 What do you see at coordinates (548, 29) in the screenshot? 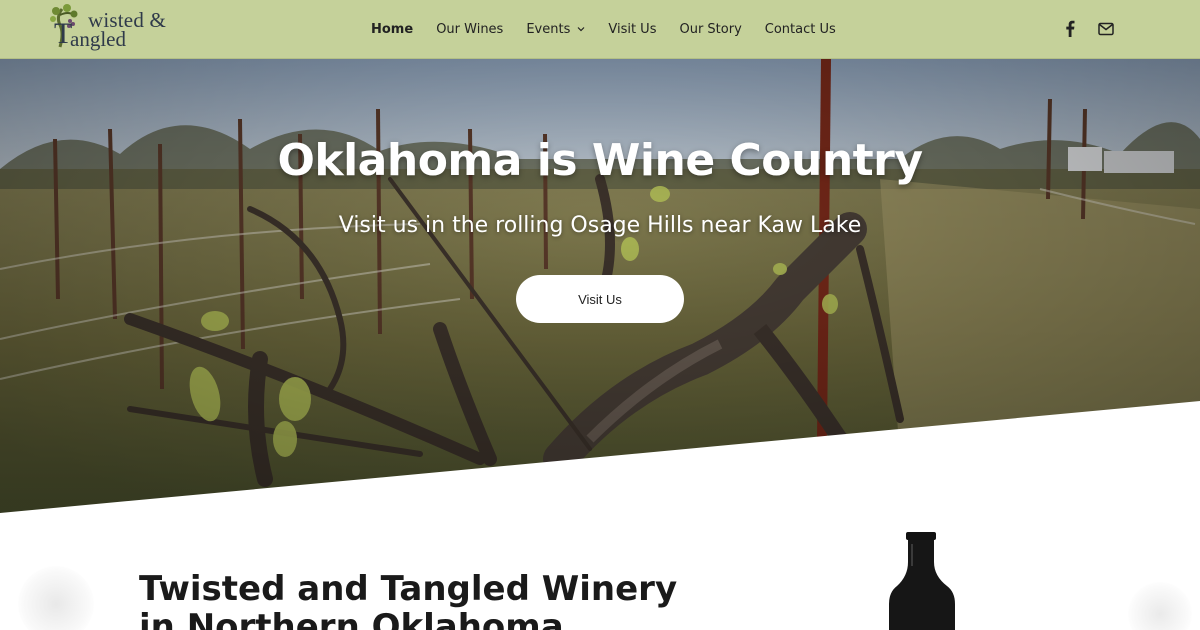
I see `nav-item-events-label: Events` at bounding box center [548, 29].